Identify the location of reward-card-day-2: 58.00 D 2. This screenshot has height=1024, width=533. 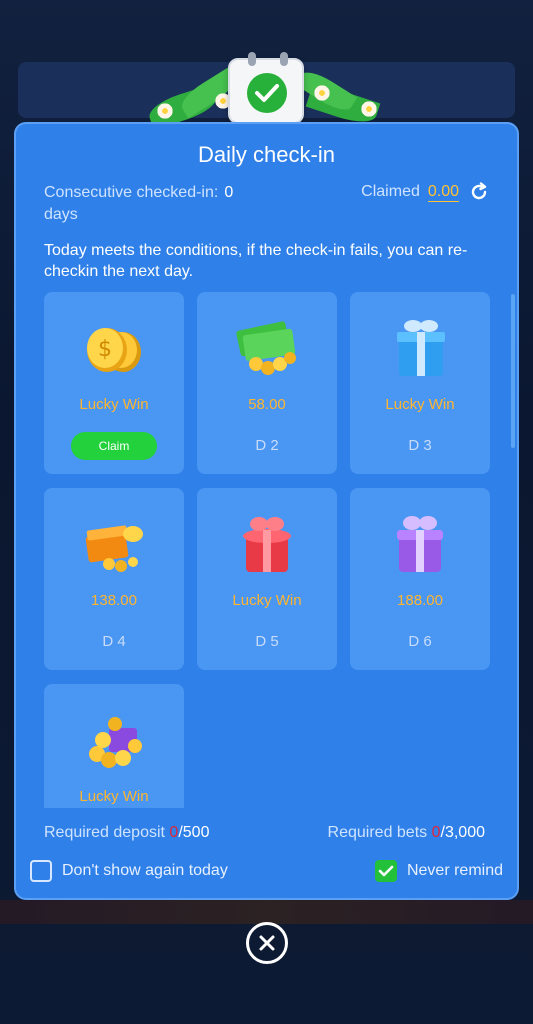
(267, 383).